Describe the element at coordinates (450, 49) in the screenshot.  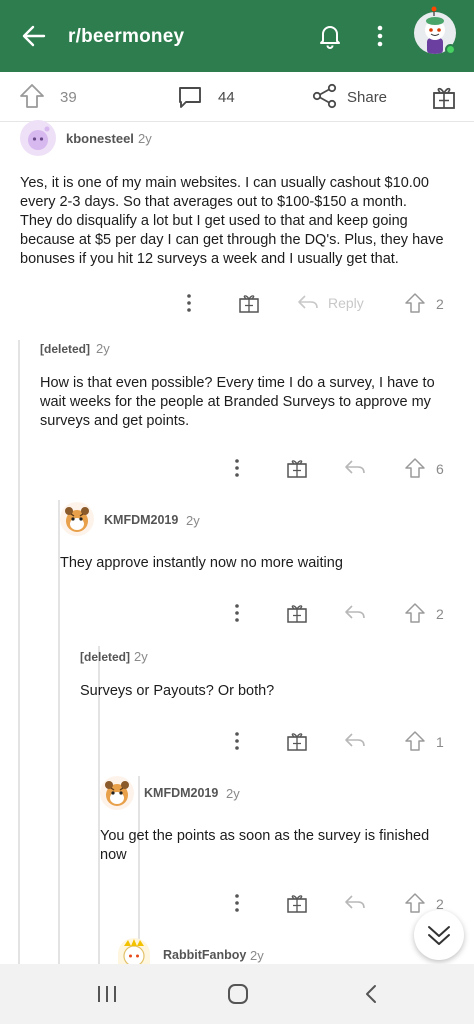
I see `online-status-dot` at that location.